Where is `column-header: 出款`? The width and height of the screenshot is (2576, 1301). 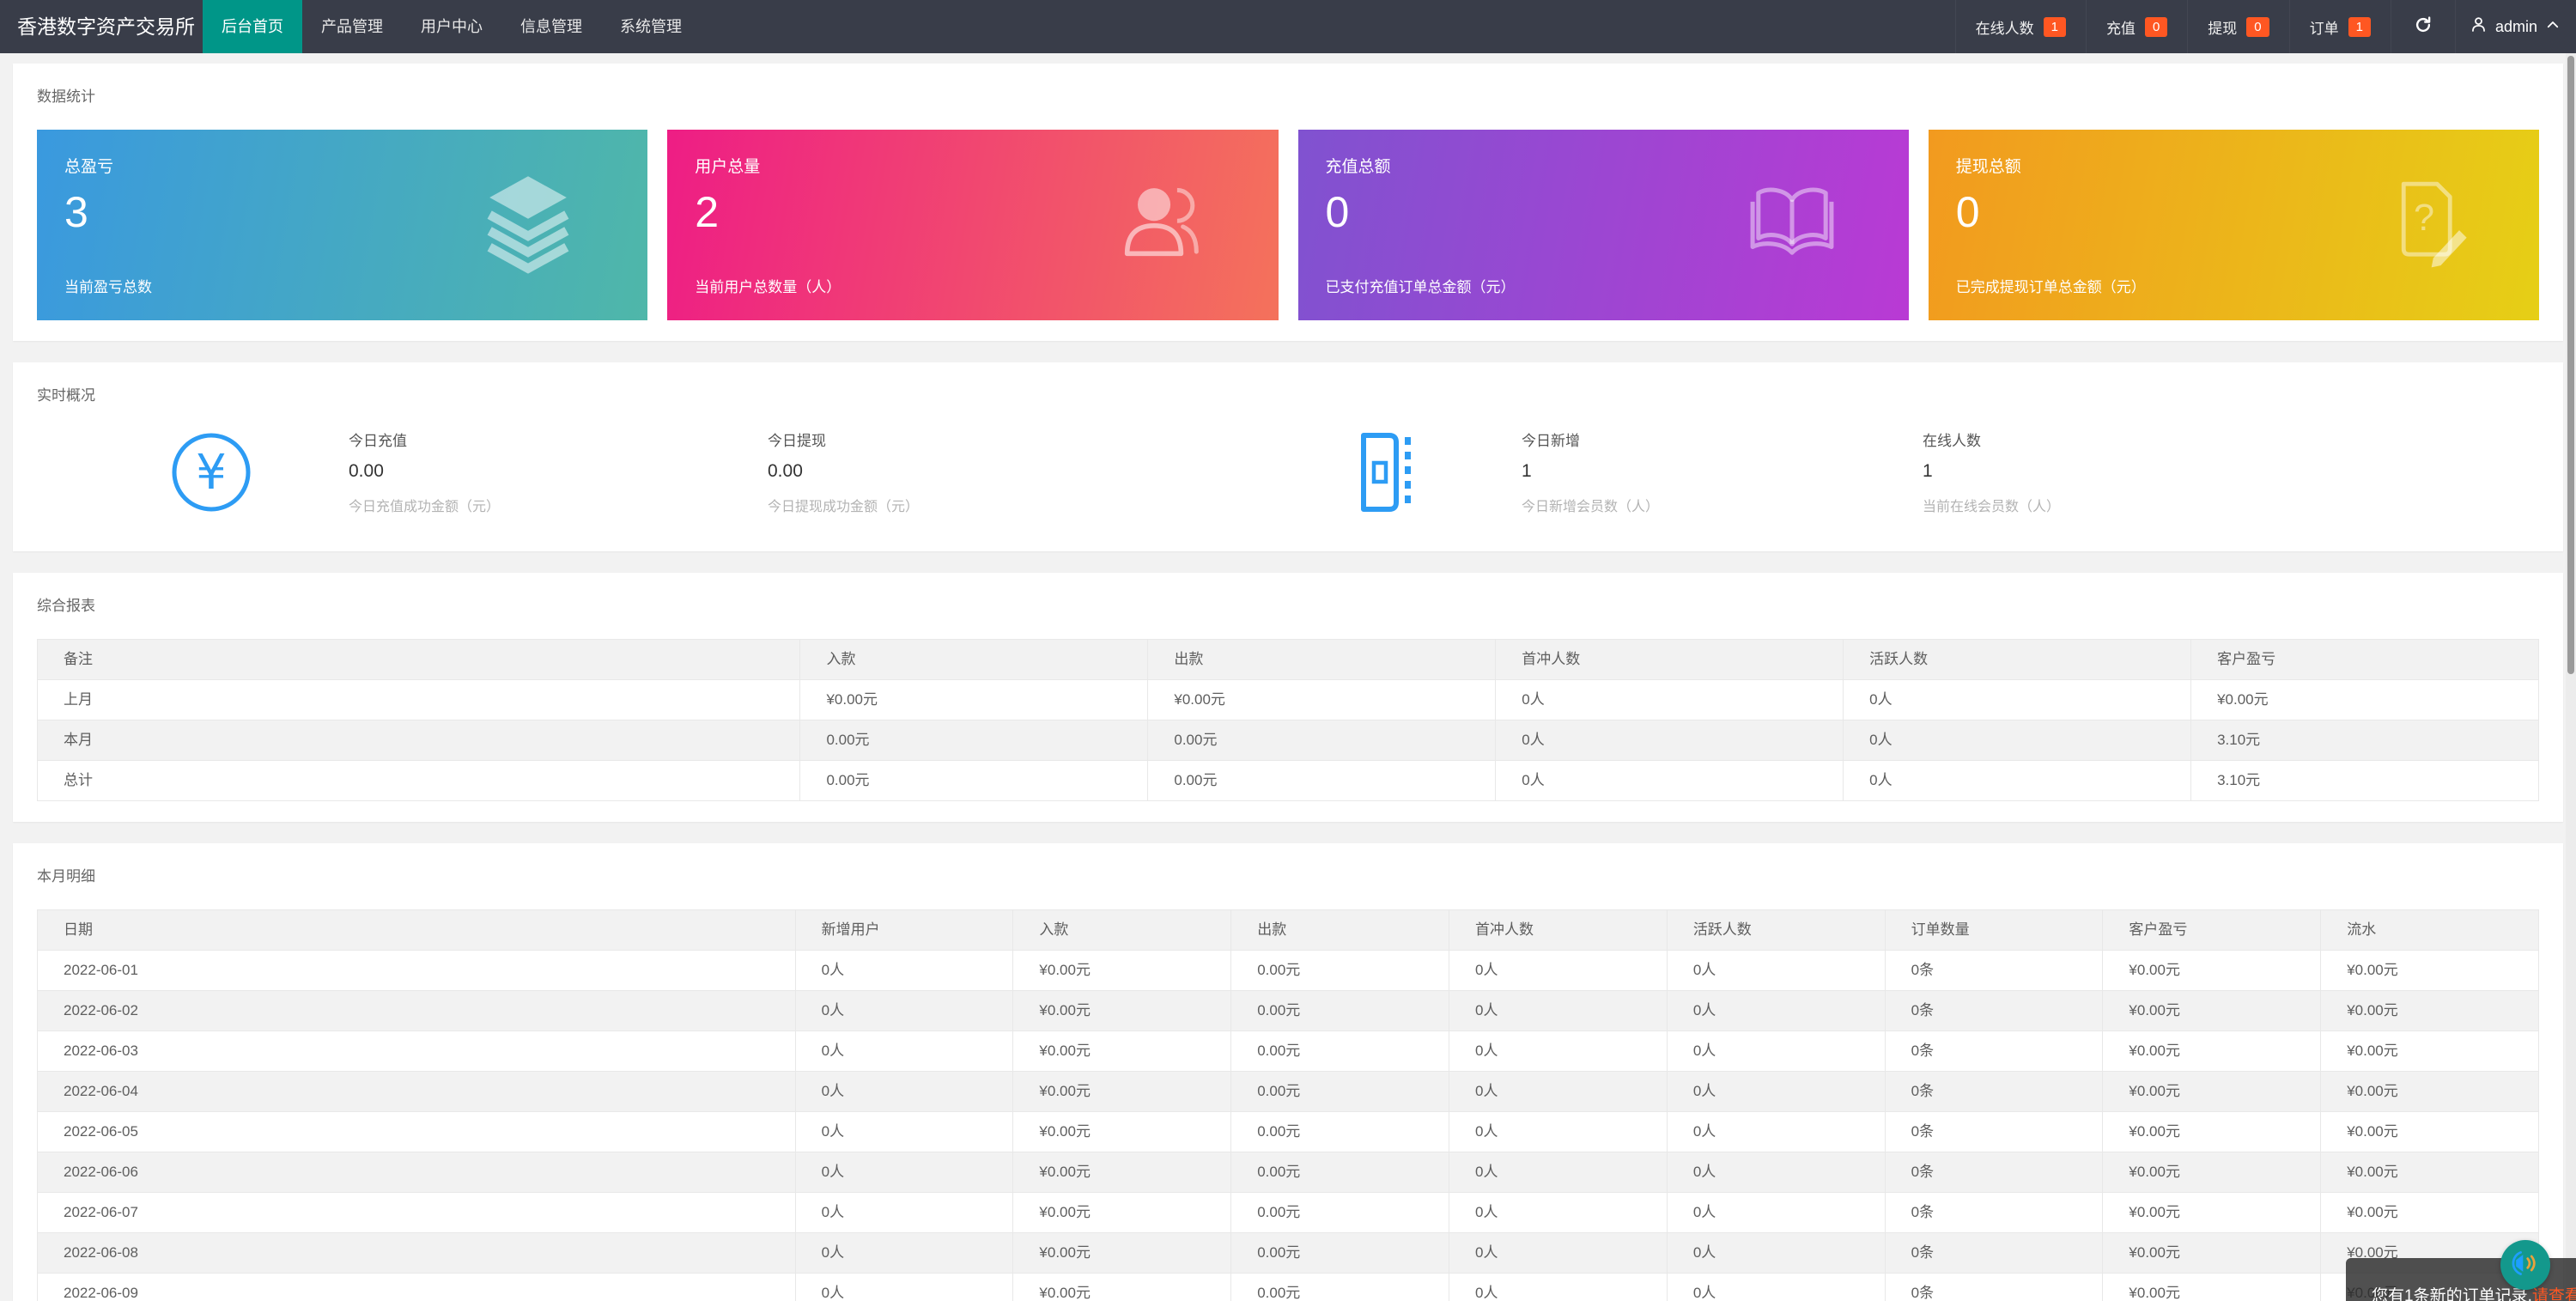
column-header: 出款 is located at coordinates (1322, 659).